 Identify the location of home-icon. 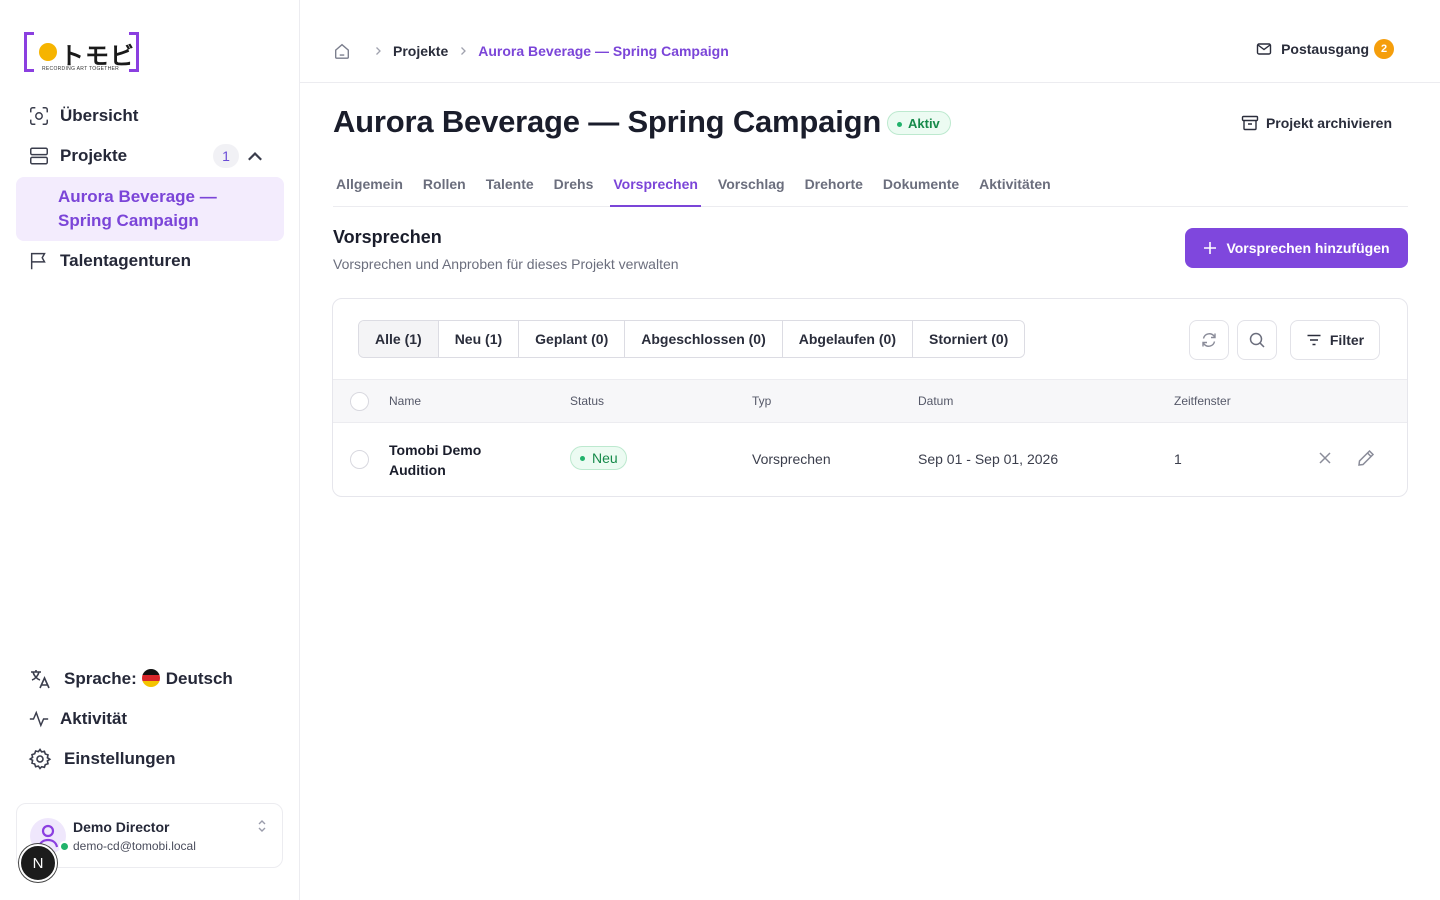
(342, 51).